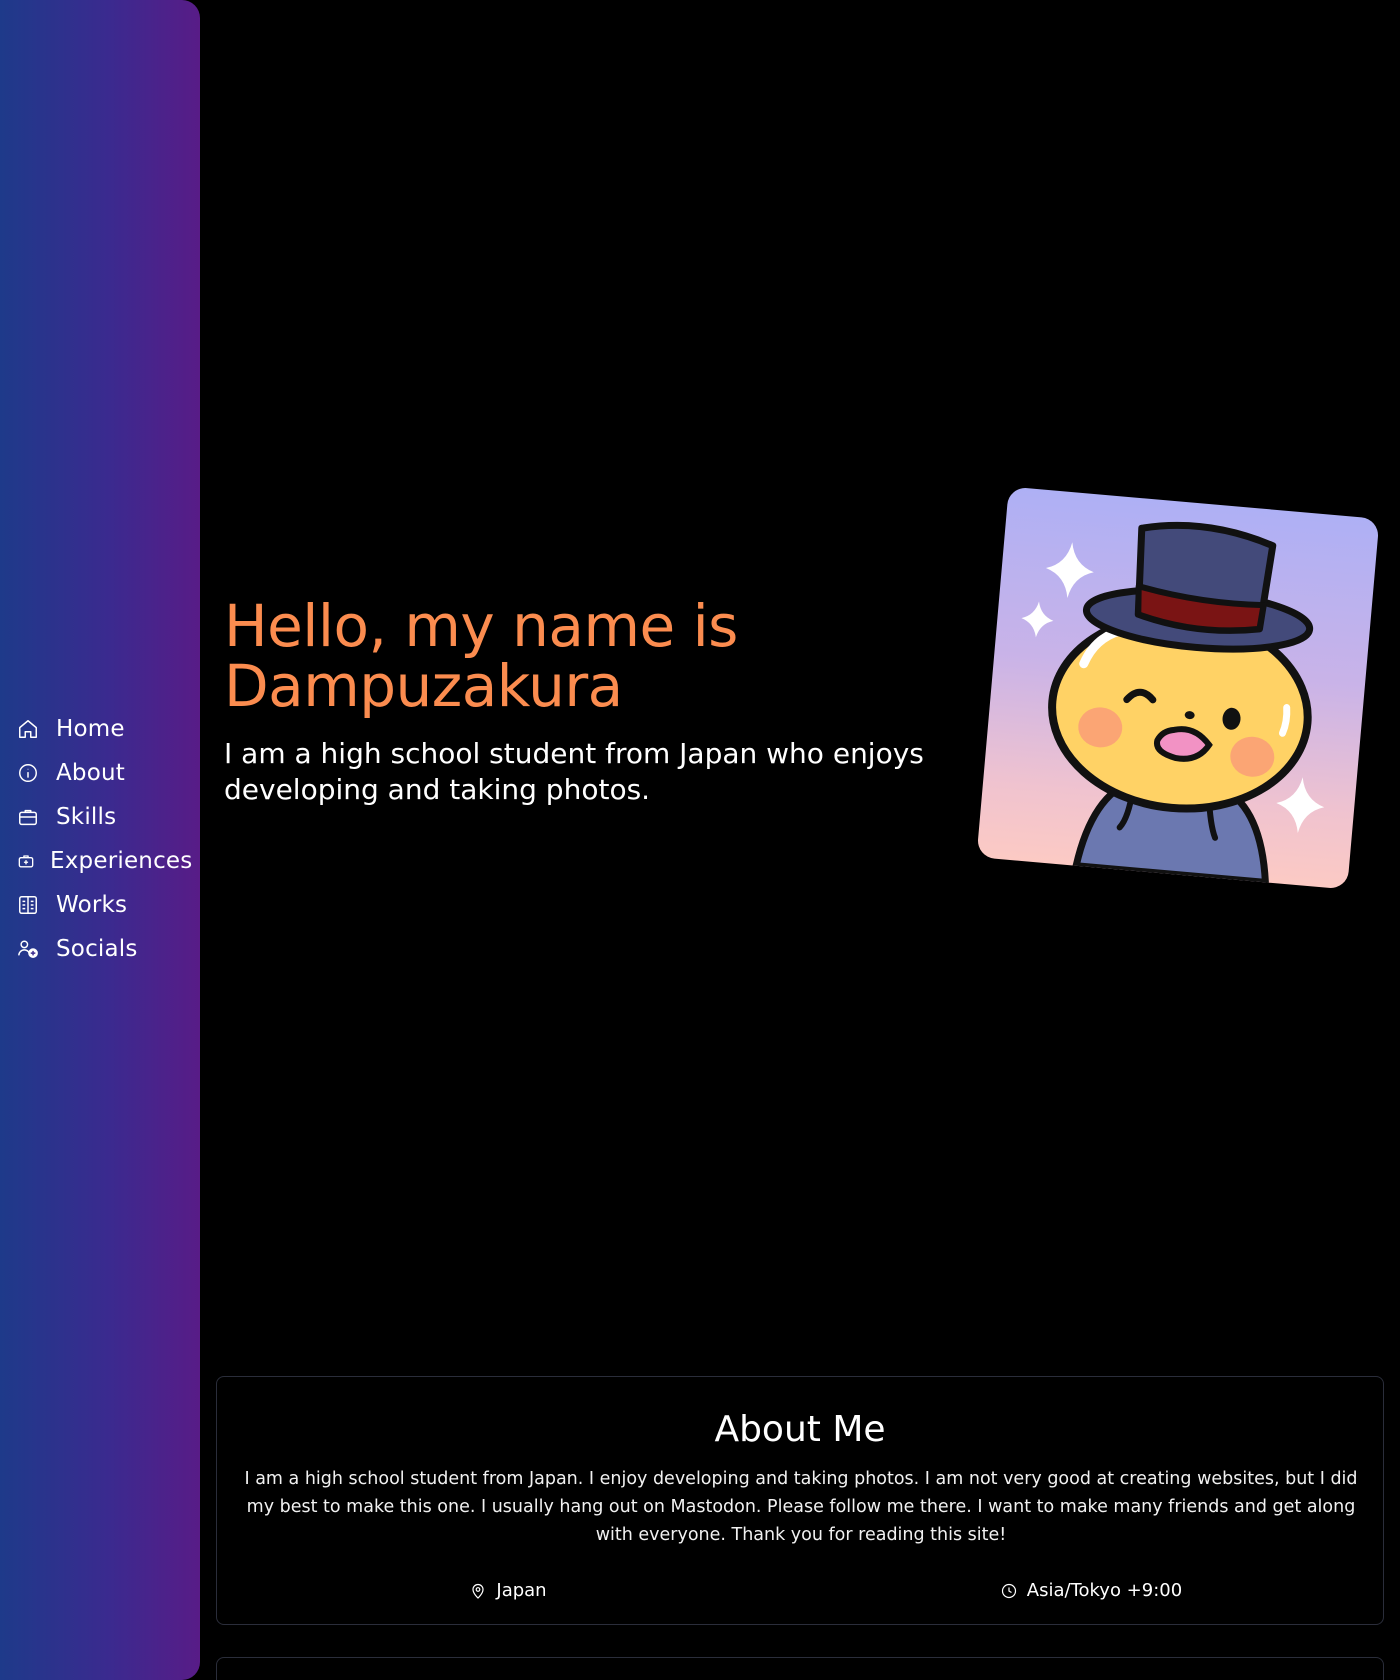 The image size is (1400, 1680). I want to click on location-text: Japan, so click(521, 1590).